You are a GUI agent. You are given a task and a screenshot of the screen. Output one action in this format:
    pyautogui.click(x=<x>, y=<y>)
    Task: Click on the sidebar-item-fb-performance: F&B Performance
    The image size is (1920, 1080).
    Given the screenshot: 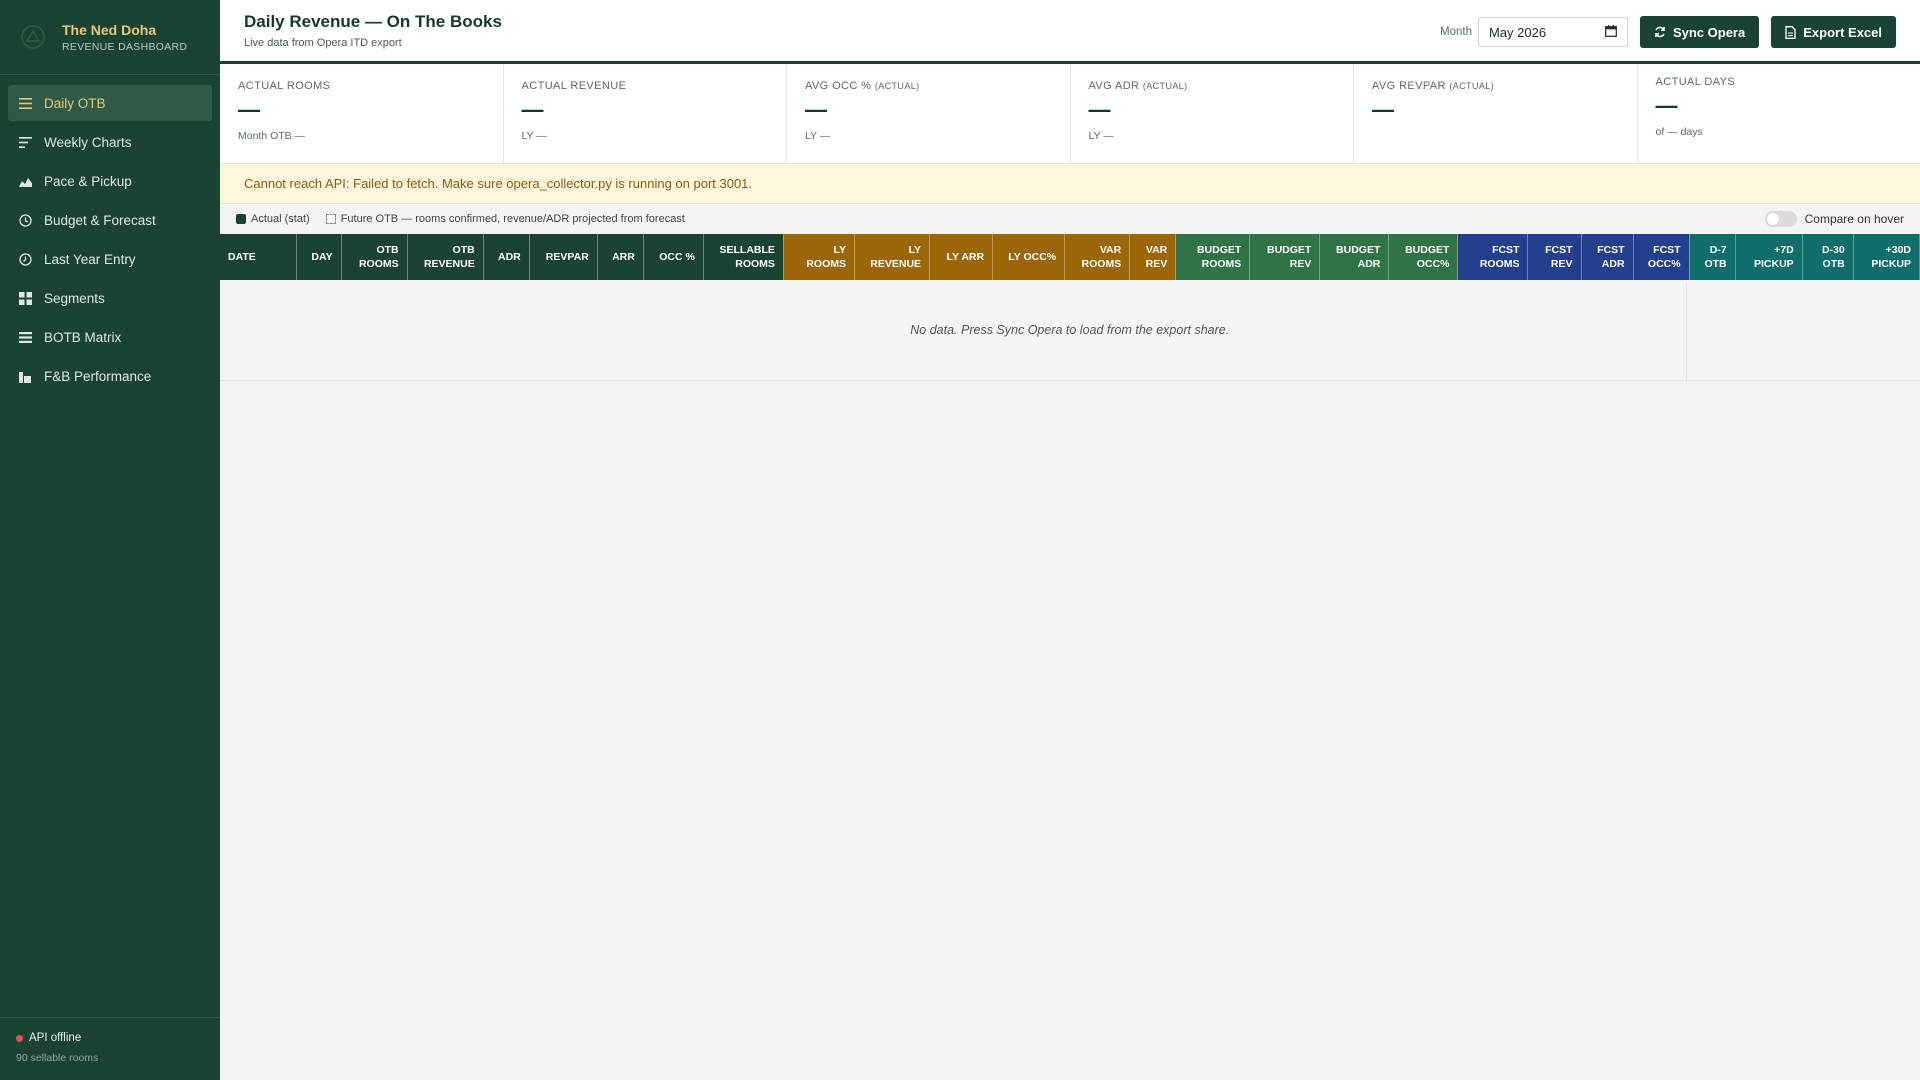 What is the action you would take?
    pyautogui.click(x=110, y=376)
    